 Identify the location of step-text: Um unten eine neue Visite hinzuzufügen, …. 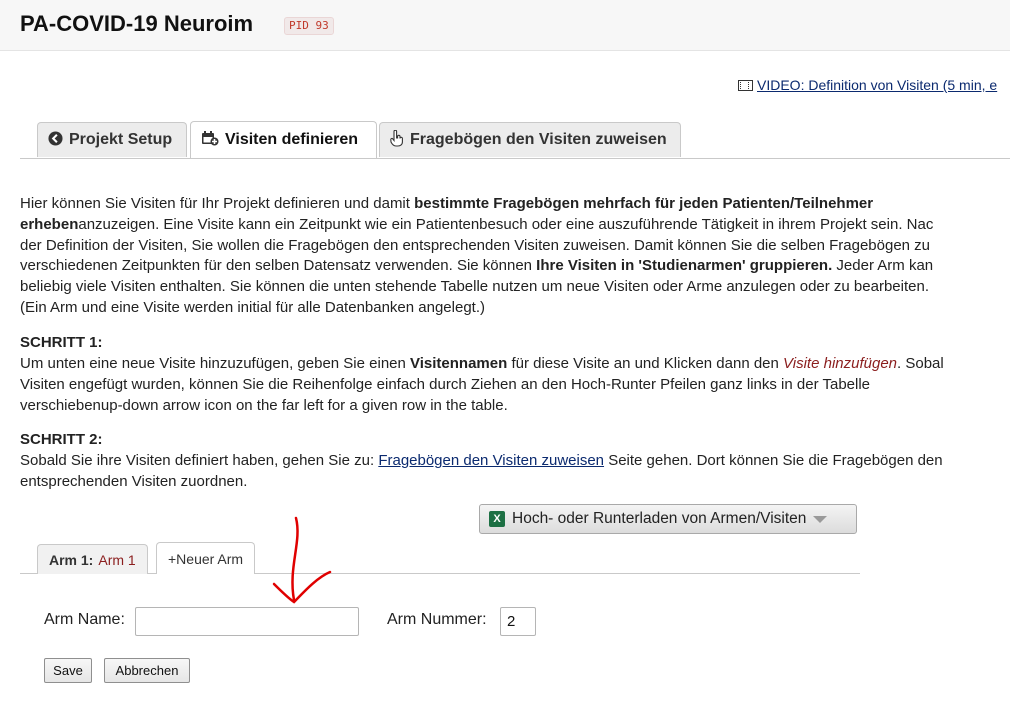
(215, 363).